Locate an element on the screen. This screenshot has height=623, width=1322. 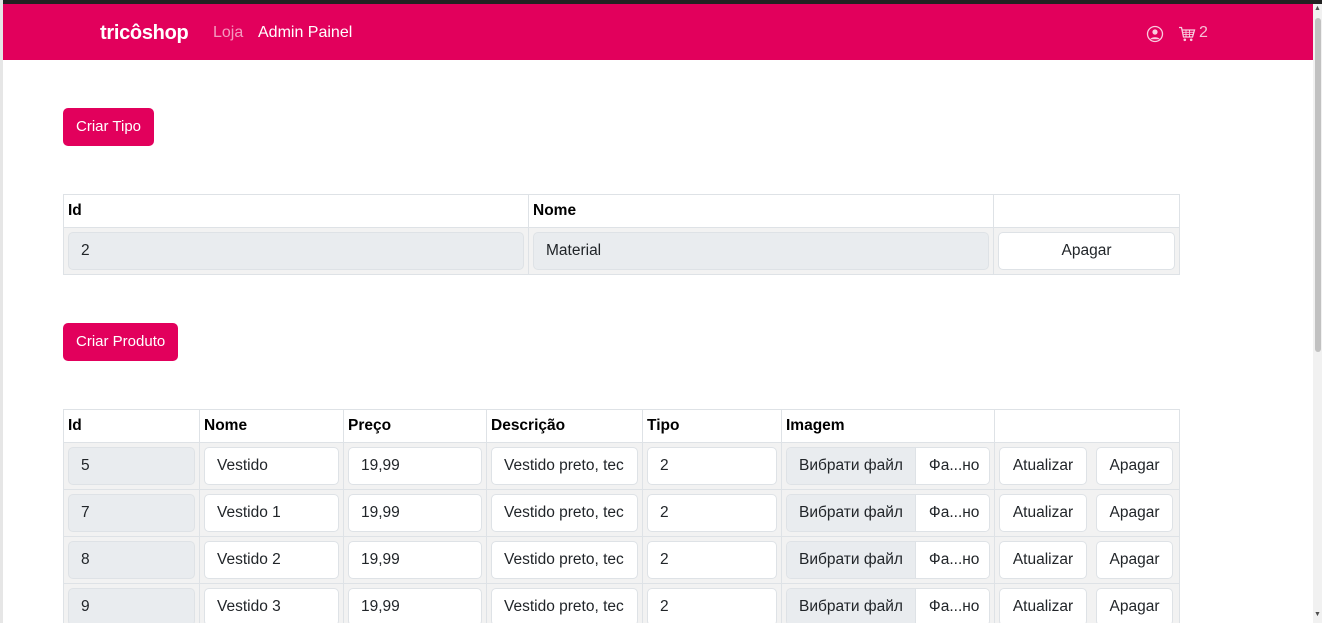
table-row: 2 Material Apagar is located at coordinates (621, 251).